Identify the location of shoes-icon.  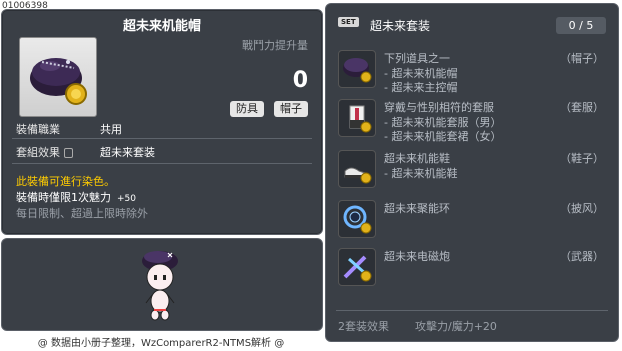
(357, 169).